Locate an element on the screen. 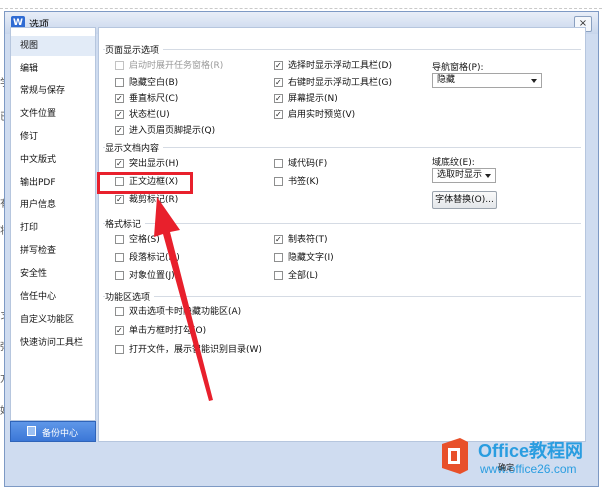 The height and width of the screenshot is (490, 602). red-arrow-annotation is located at coordinates (183, 299).